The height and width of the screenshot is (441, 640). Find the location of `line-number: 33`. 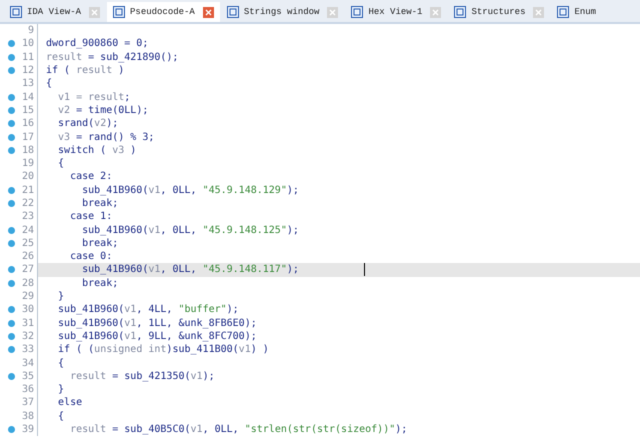

line-number: 33 is located at coordinates (28, 350).